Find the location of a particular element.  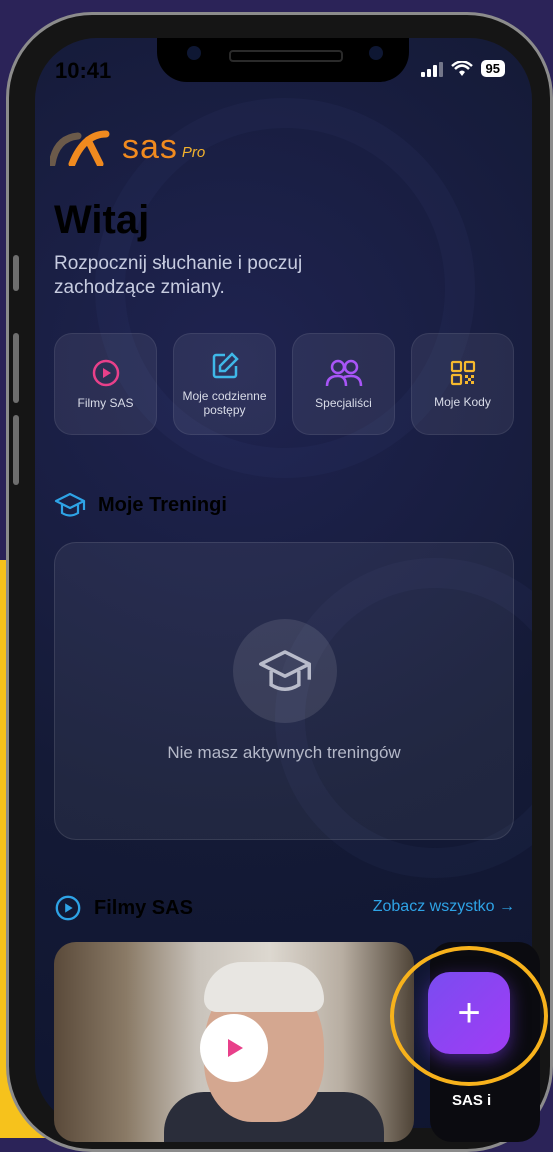

quick-action-label: Filmy SAS is located at coordinates (105, 403).